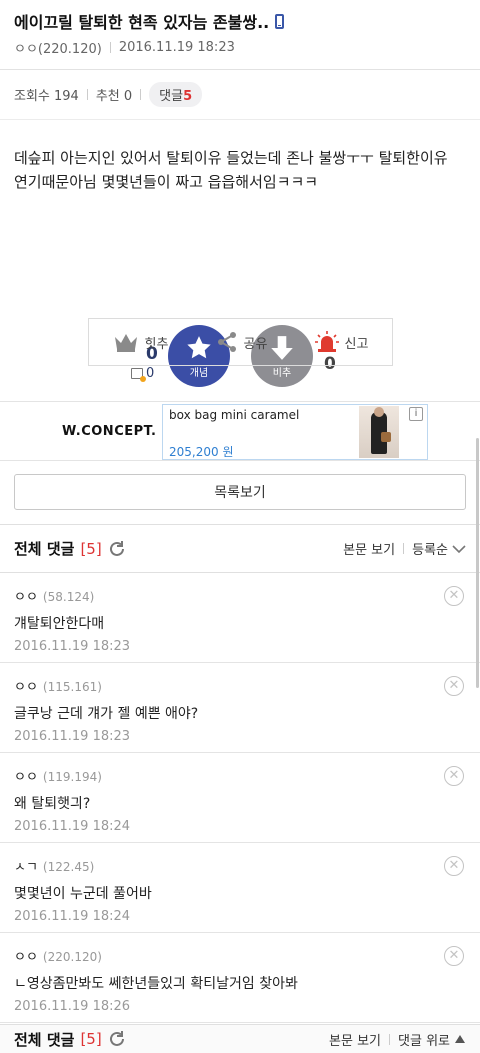 The height and width of the screenshot is (1053, 480). I want to click on share-button: 공유, so click(242, 342).